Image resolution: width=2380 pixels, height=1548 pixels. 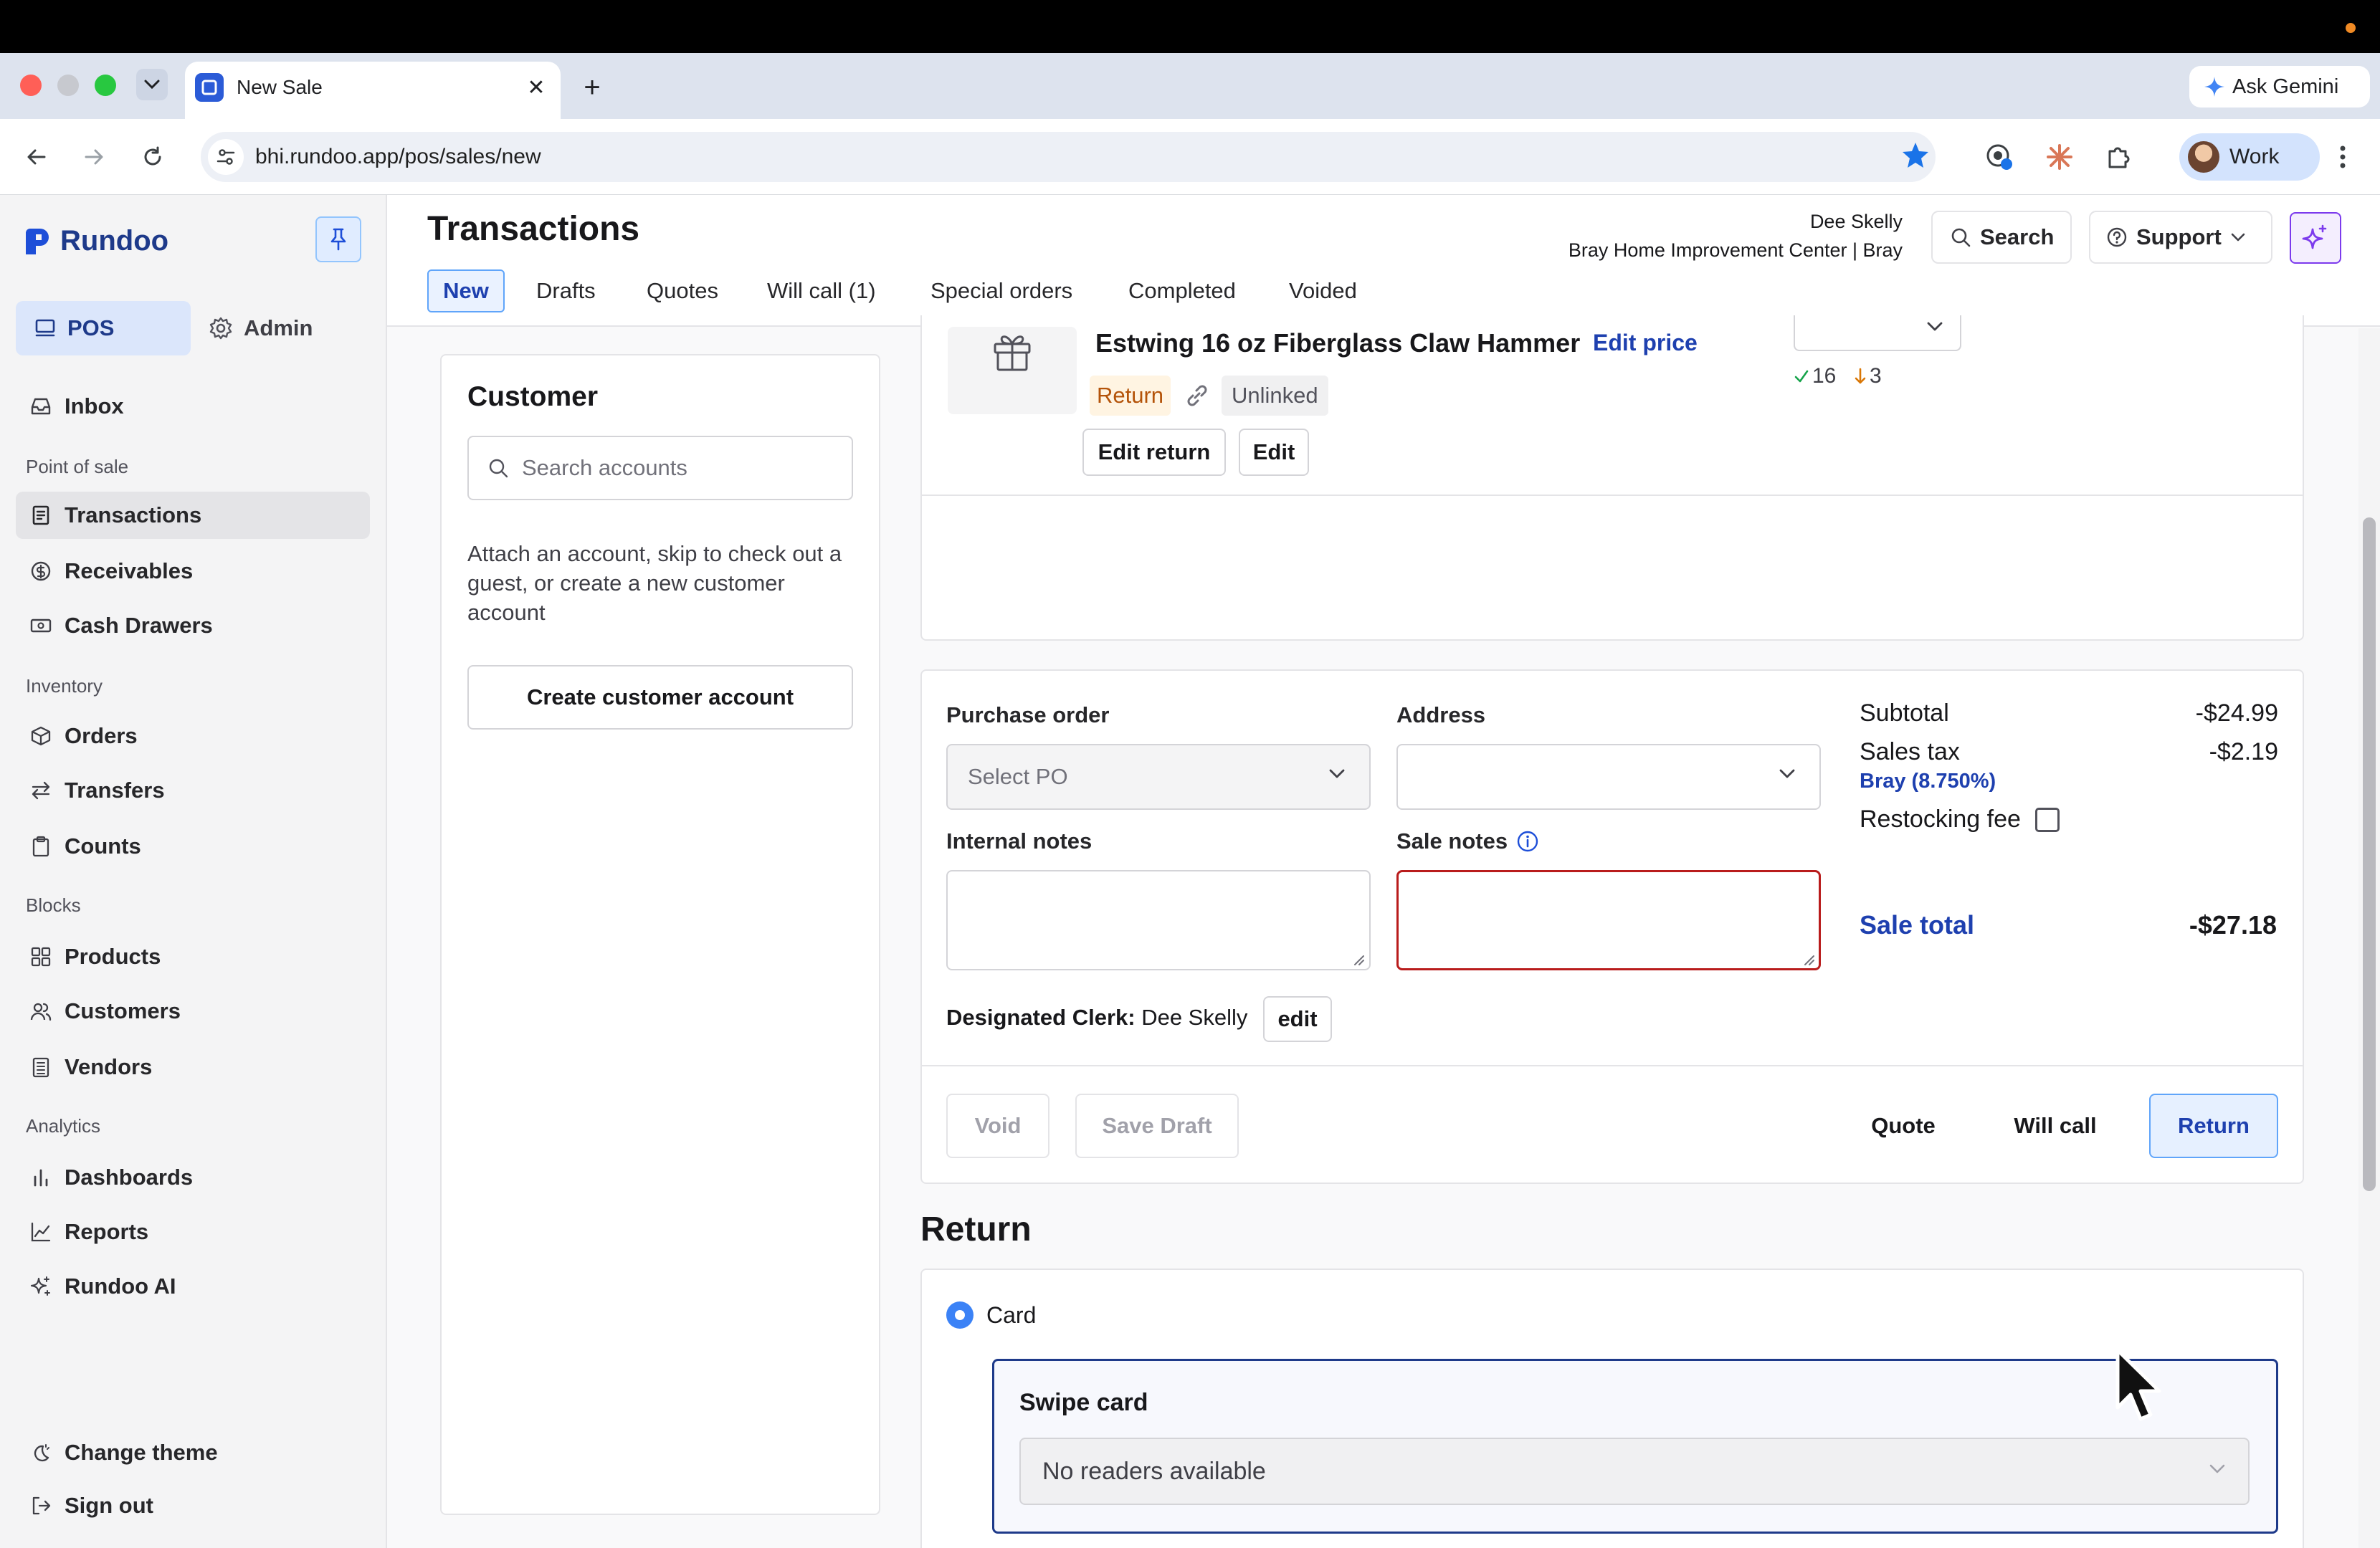 I want to click on sidebar-item-transactions: Transactions, so click(x=193, y=515).